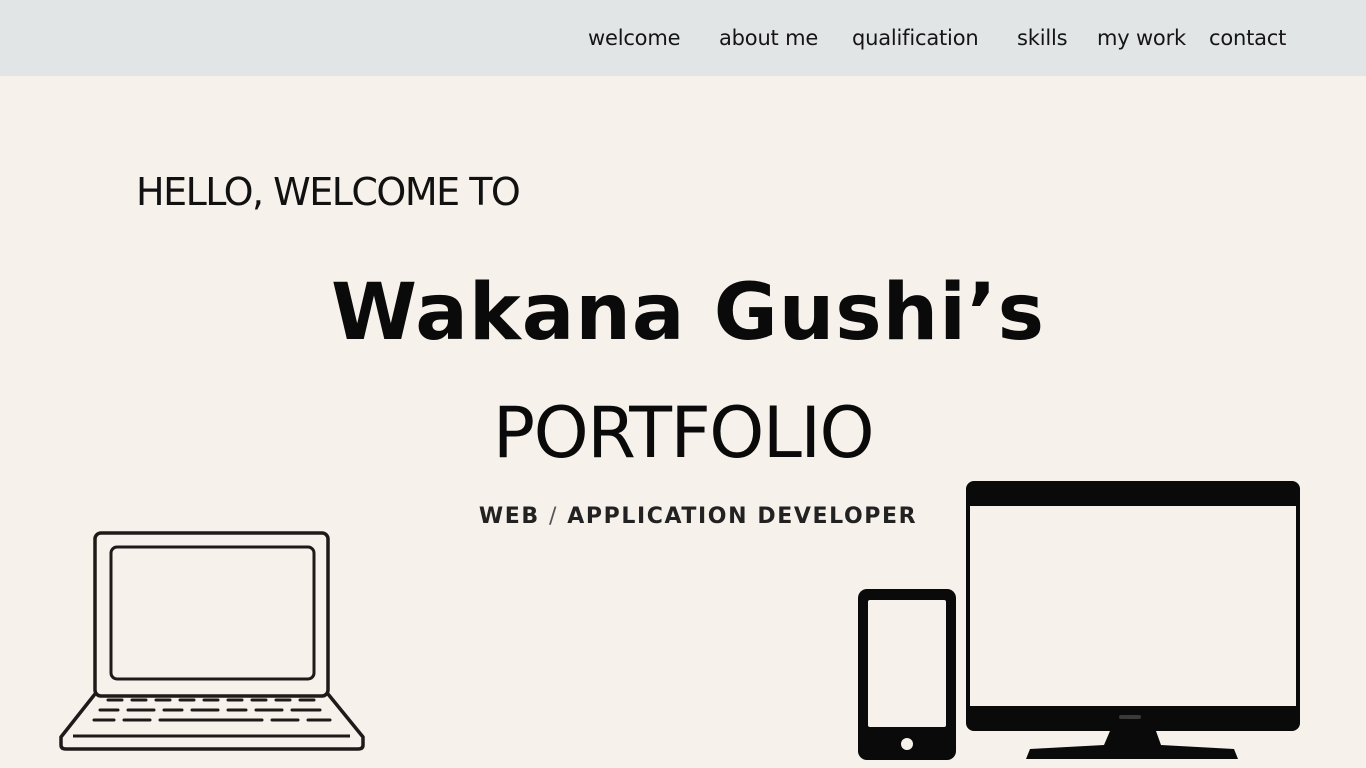 This screenshot has width=1366, height=768. Describe the element at coordinates (634, 38) in the screenshot. I see `nav-link-welcome: welcome` at that location.